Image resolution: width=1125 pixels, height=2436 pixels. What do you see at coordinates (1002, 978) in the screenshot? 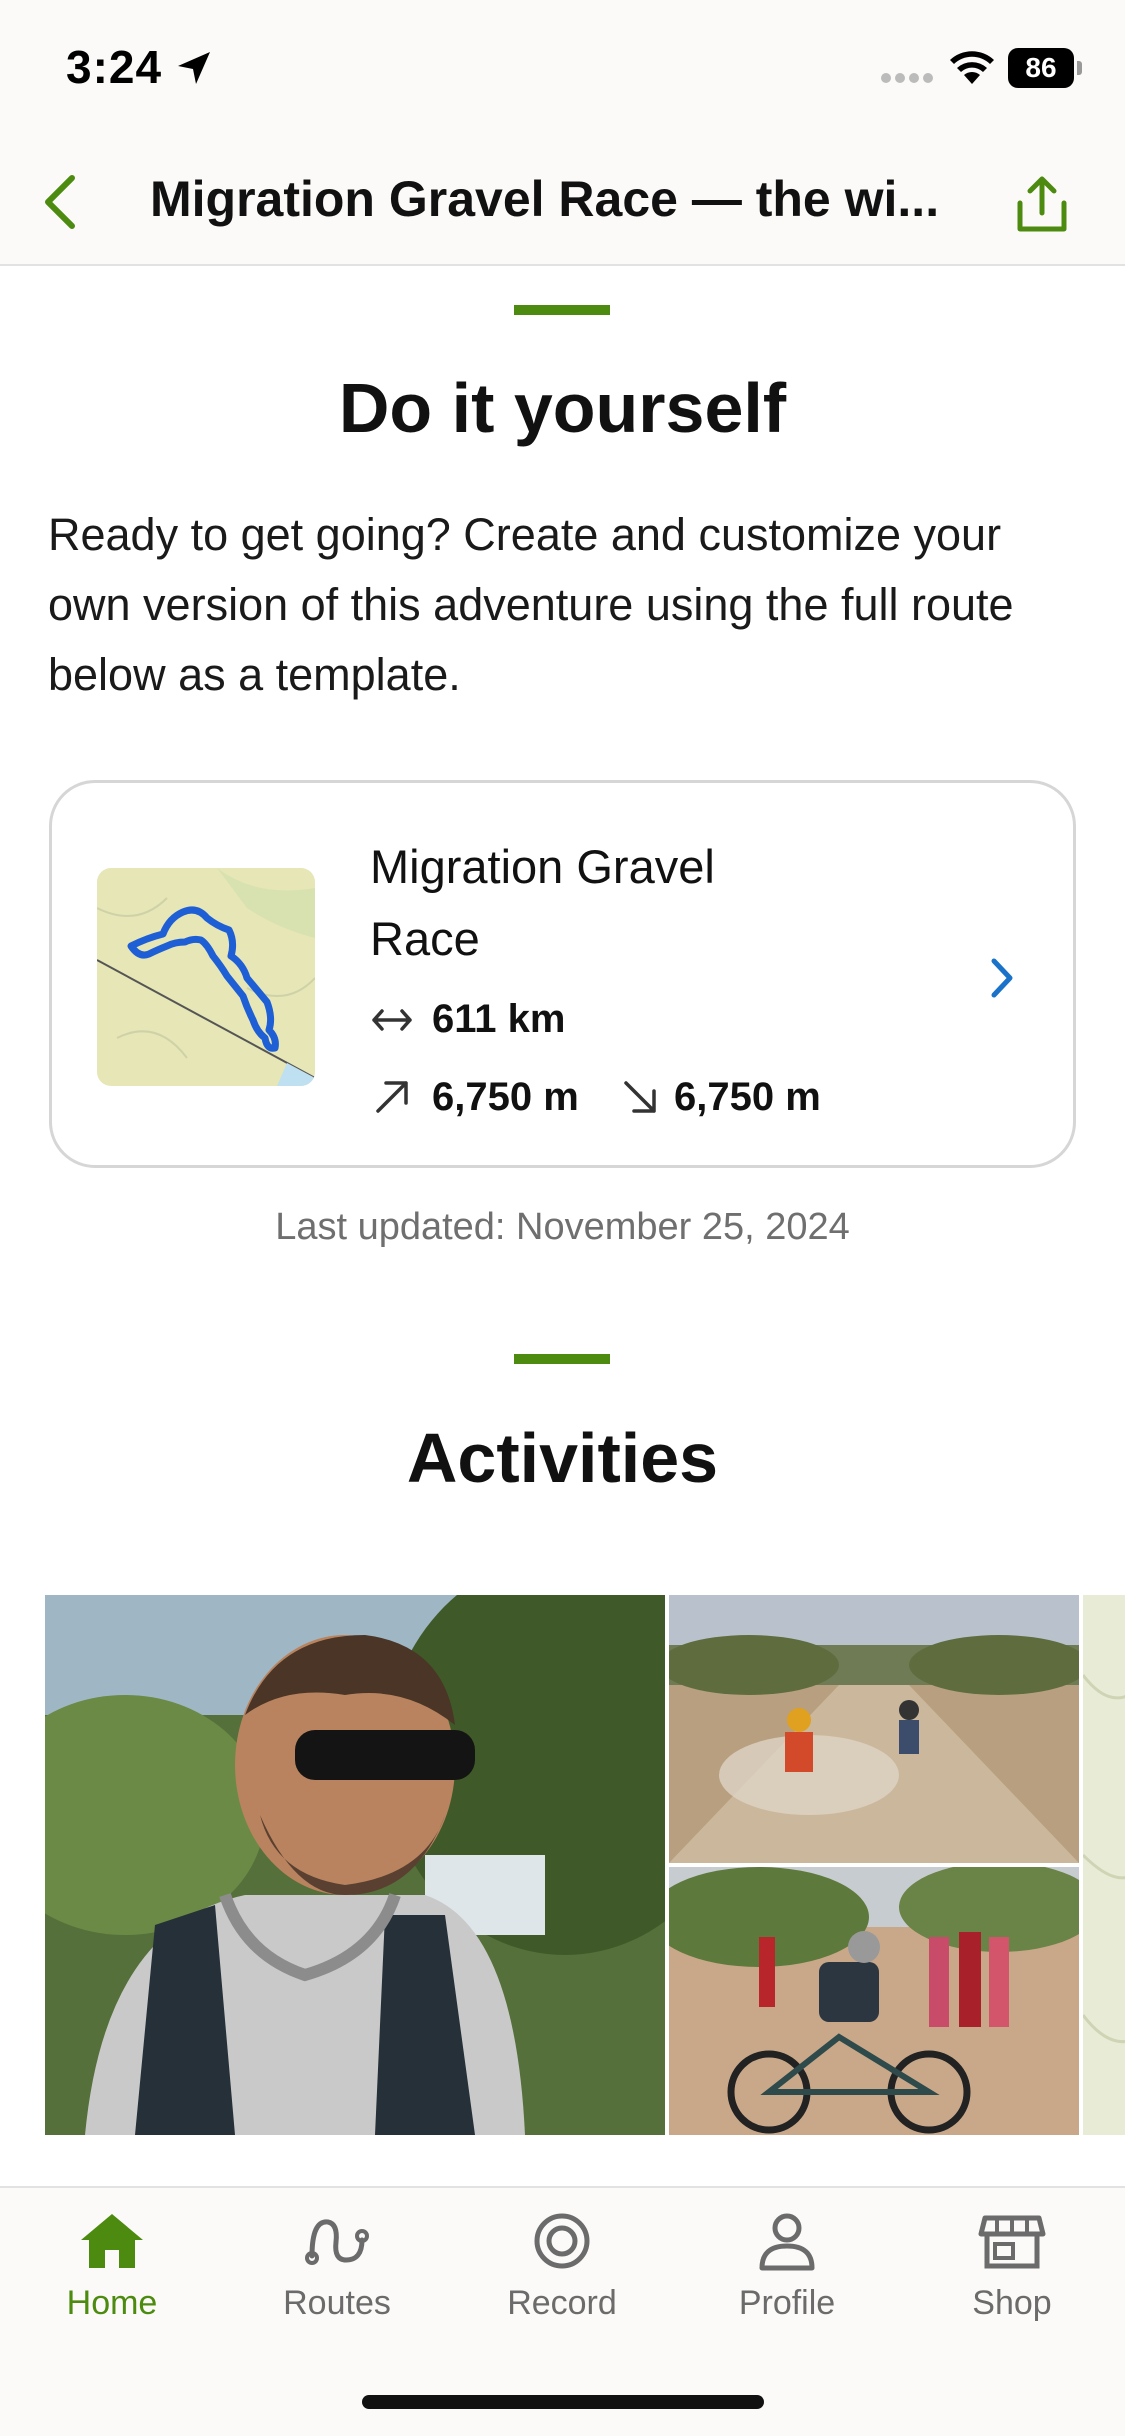
I see `chevron-right-icon` at bounding box center [1002, 978].